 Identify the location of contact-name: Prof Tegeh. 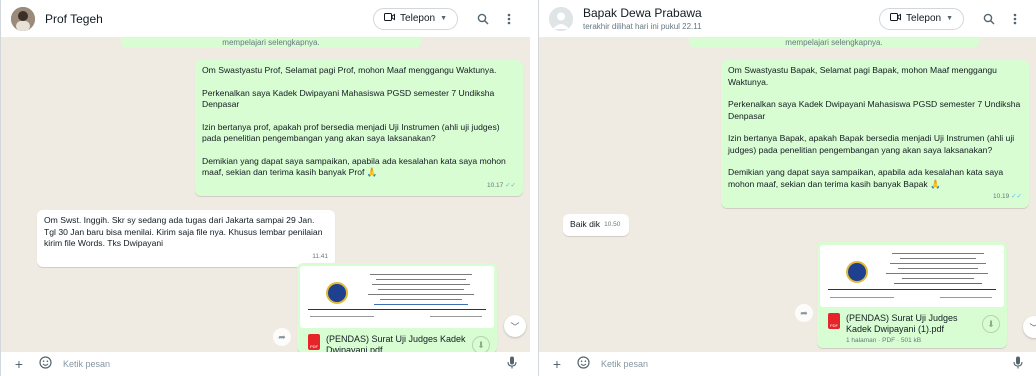
(209, 19).